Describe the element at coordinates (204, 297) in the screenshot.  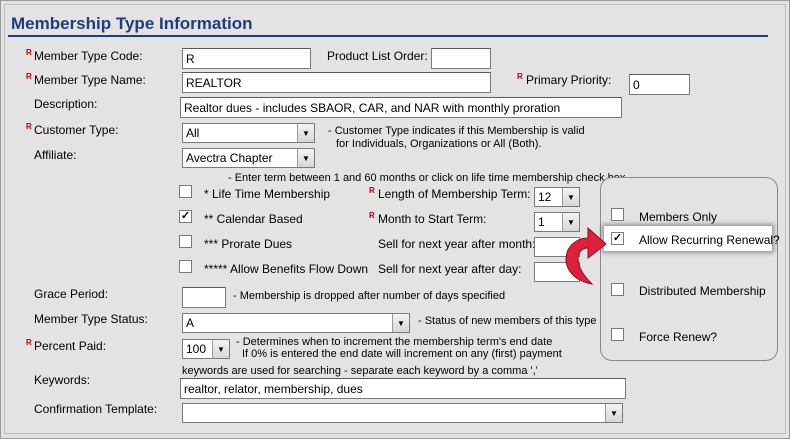
I see `grace-period-input` at that location.